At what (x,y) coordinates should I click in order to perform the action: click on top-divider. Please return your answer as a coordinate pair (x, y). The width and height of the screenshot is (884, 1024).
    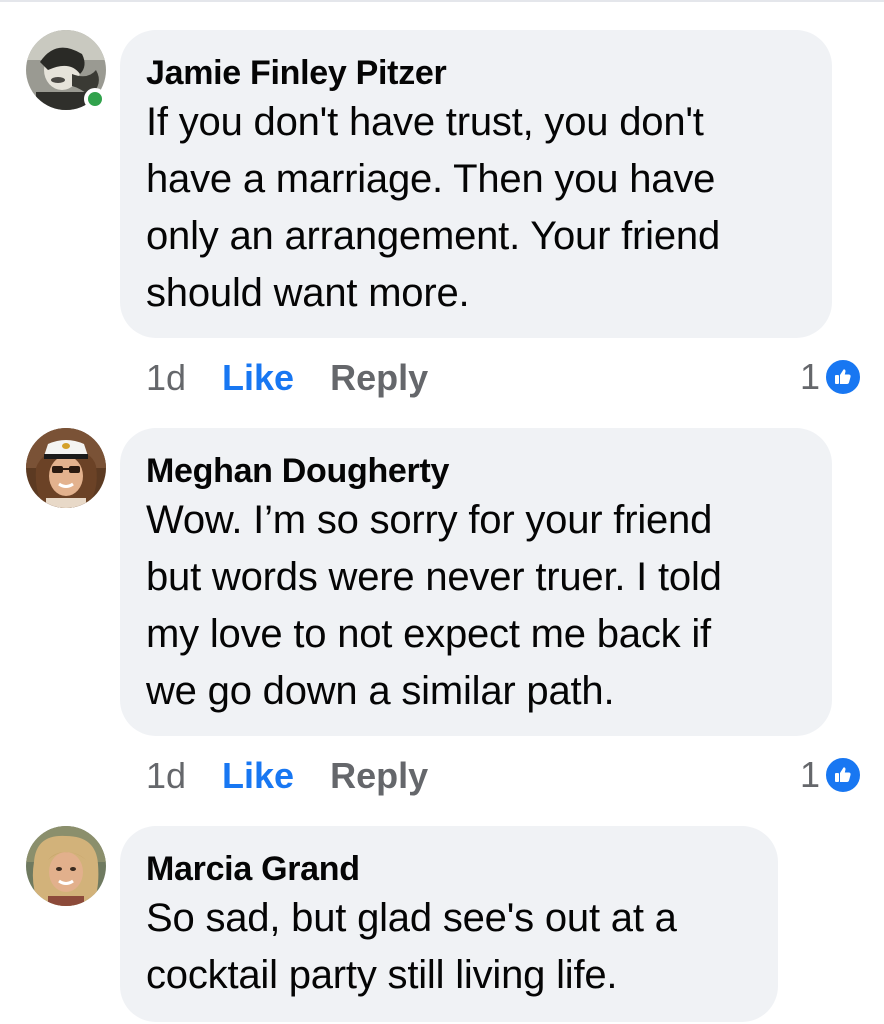
    Looking at the image, I should click on (442, 1).